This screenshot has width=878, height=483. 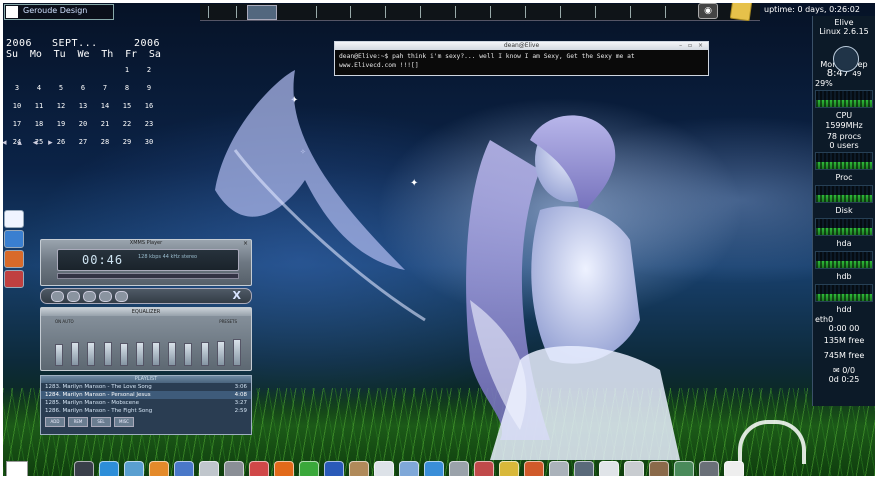 I want to click on calendar-day: 13, so click(x=83, y=106).